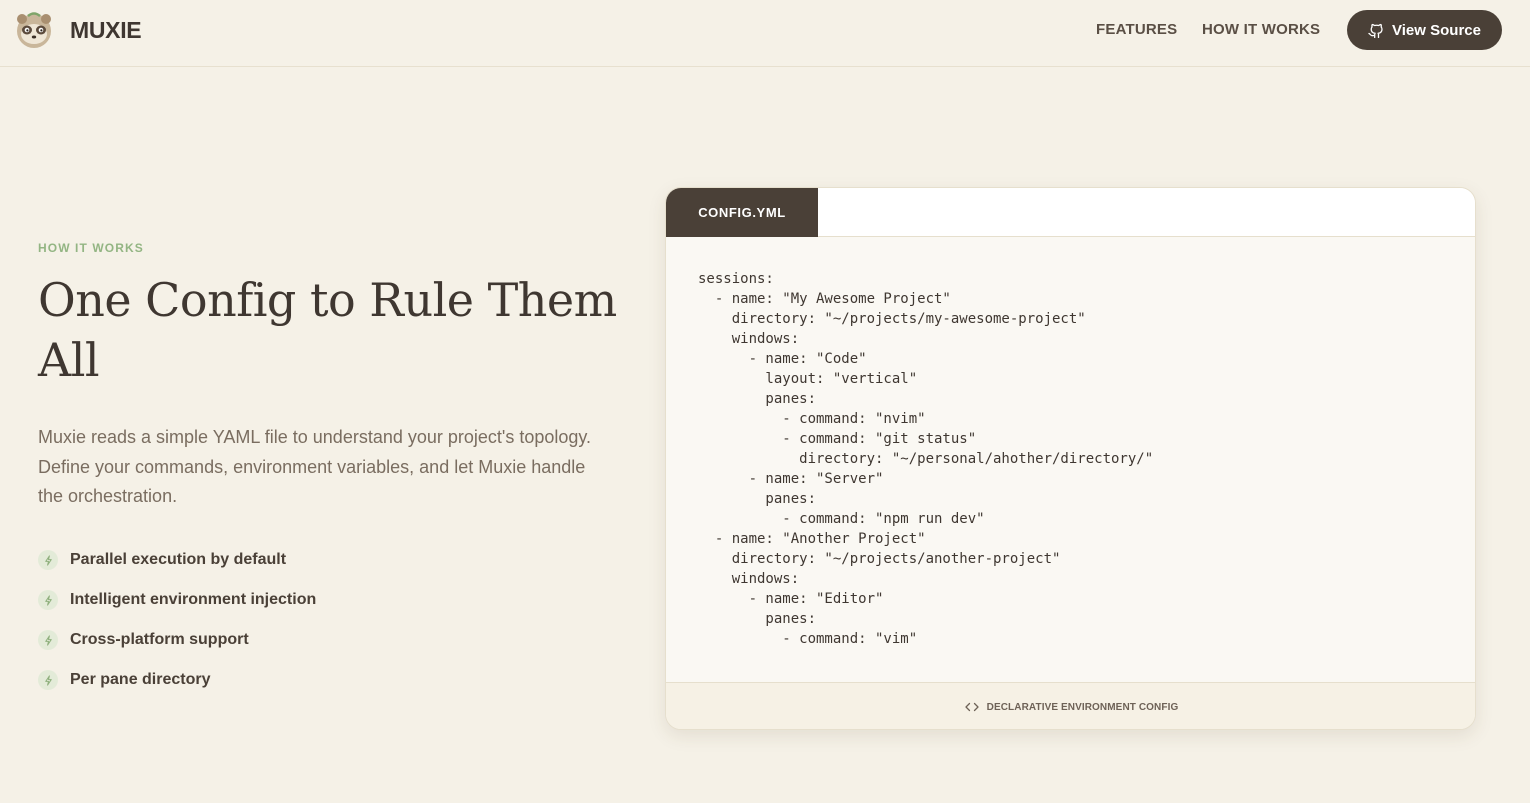  What do you see at coordinates (159, 639) in the screenshot?
I see `feature-label: Cross-platform support` at bounding box center [159, 639].